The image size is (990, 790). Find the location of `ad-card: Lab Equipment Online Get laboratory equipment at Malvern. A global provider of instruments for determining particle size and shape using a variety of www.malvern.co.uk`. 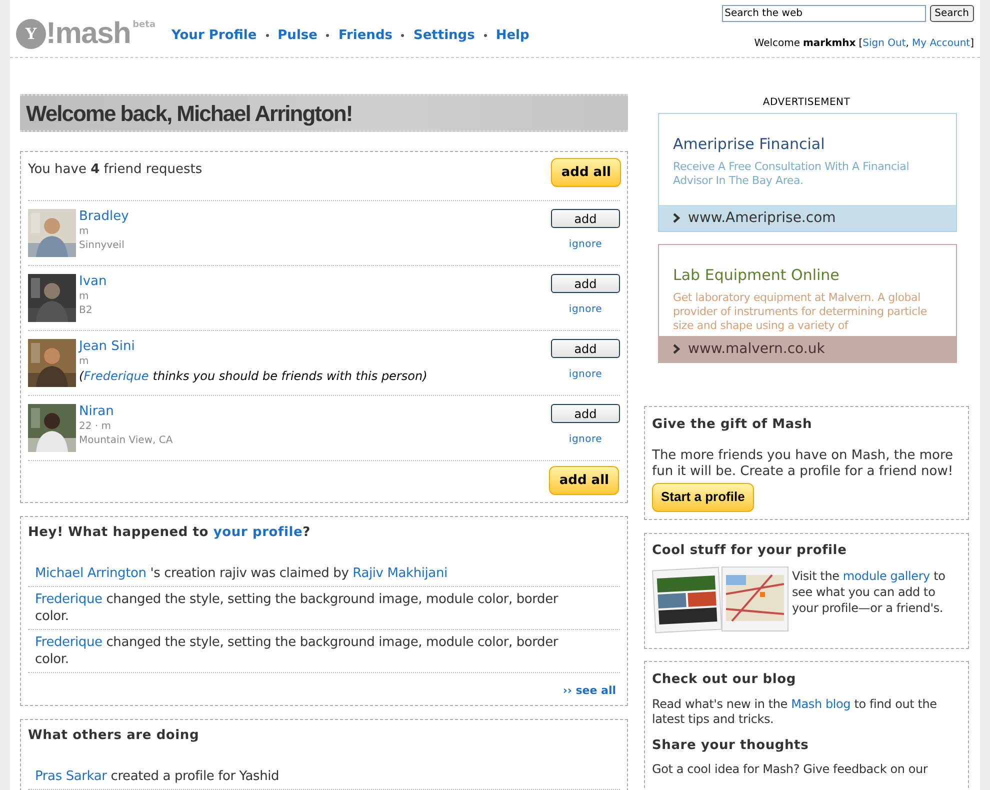

ad-card: Lab Equipment Online Get laboratory equipment at Malvern. A global provider of instruments for determining particle size and shape using a variety of www.malvern.co.uk is located at coordinates (807, 303).